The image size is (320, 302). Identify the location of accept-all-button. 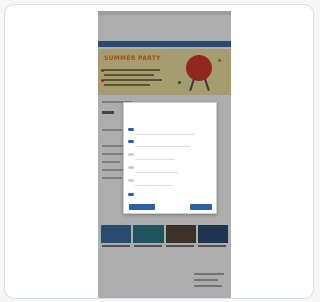
(201, 207).